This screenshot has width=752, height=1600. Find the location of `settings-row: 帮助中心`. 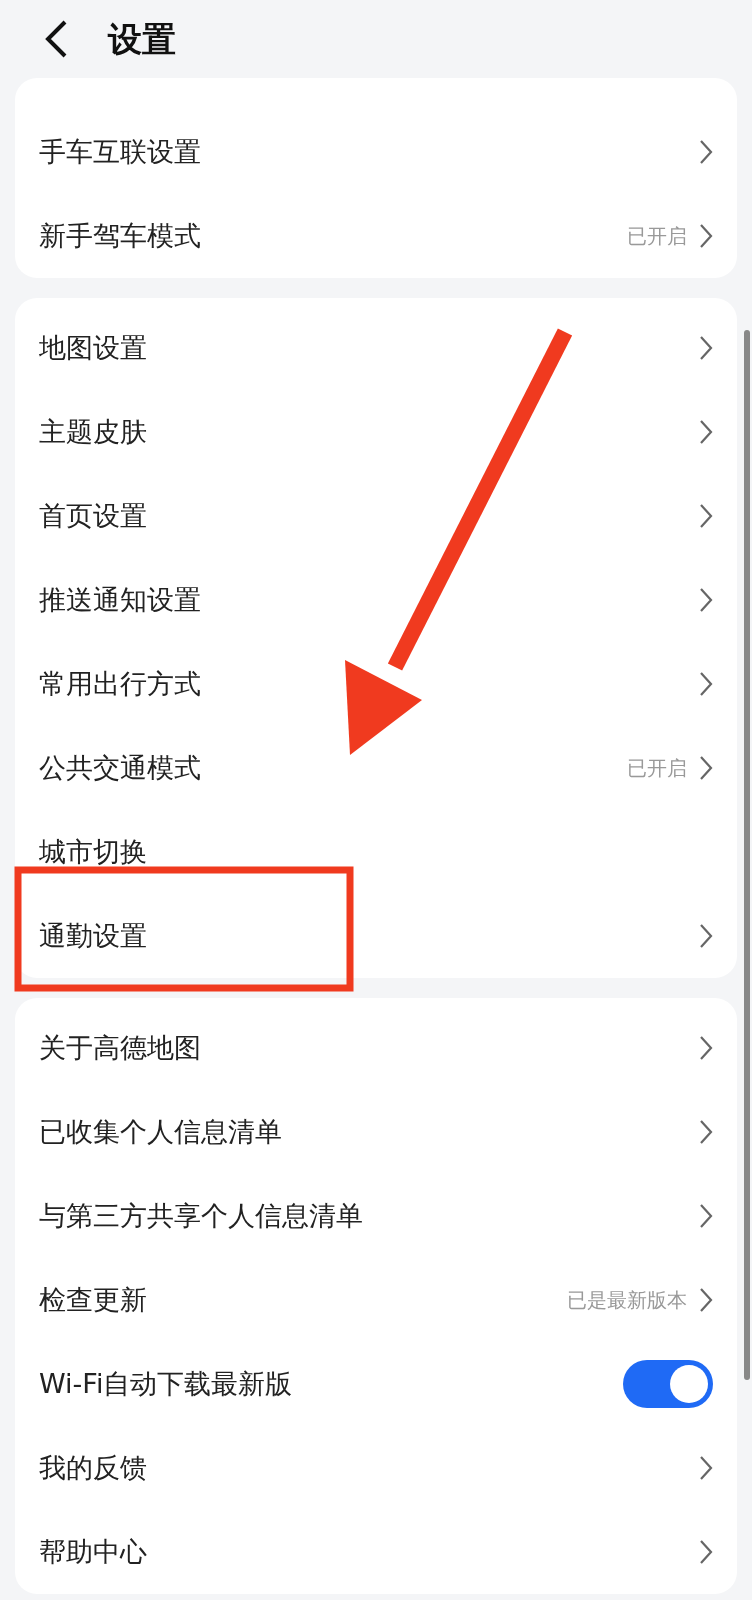

settings-row: 帮助中心 is located at coordinates (376, 1552).